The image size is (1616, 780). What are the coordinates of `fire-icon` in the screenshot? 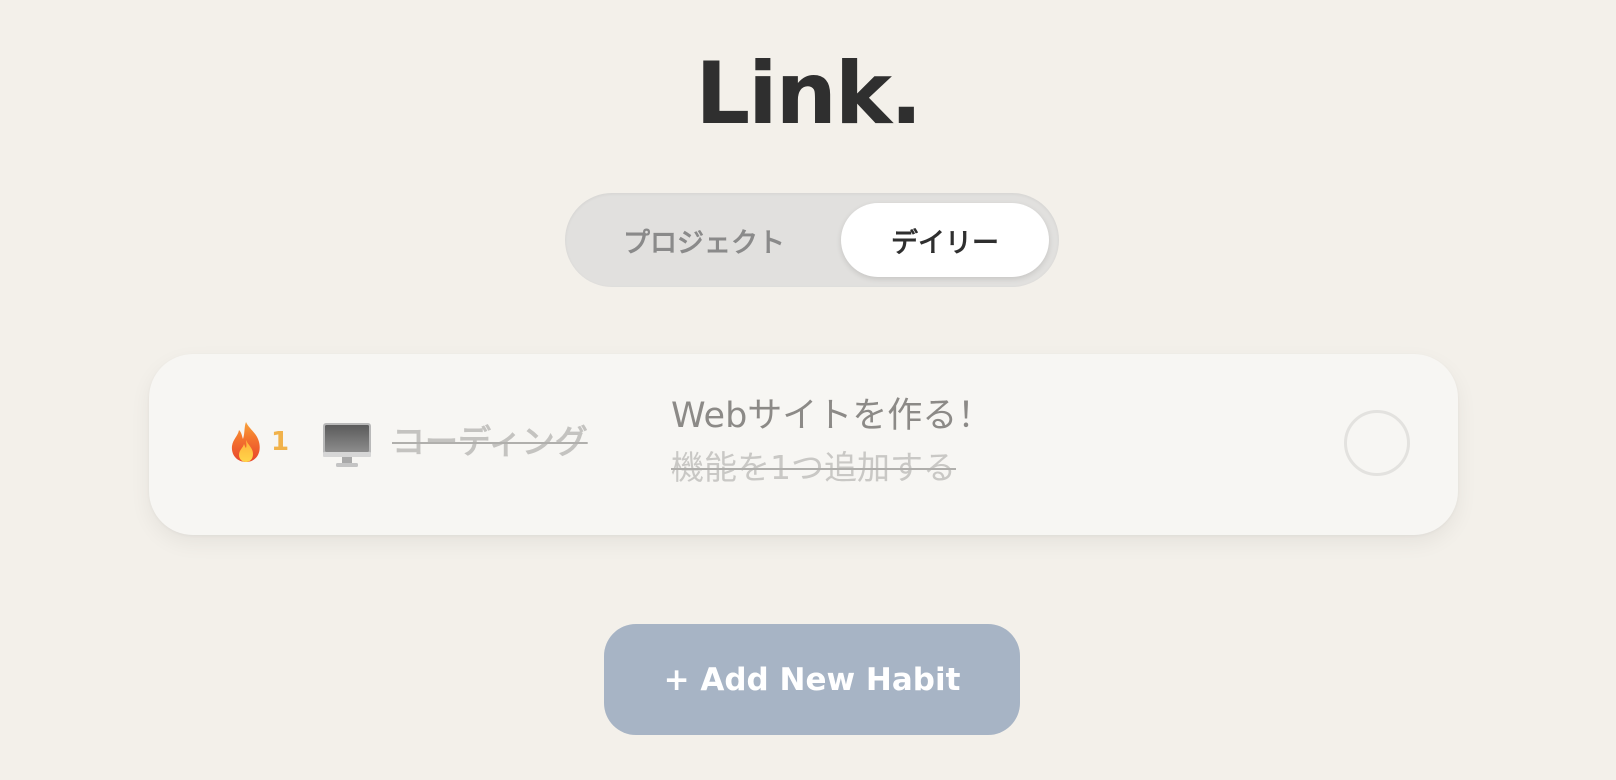 It's located at (246, 442).